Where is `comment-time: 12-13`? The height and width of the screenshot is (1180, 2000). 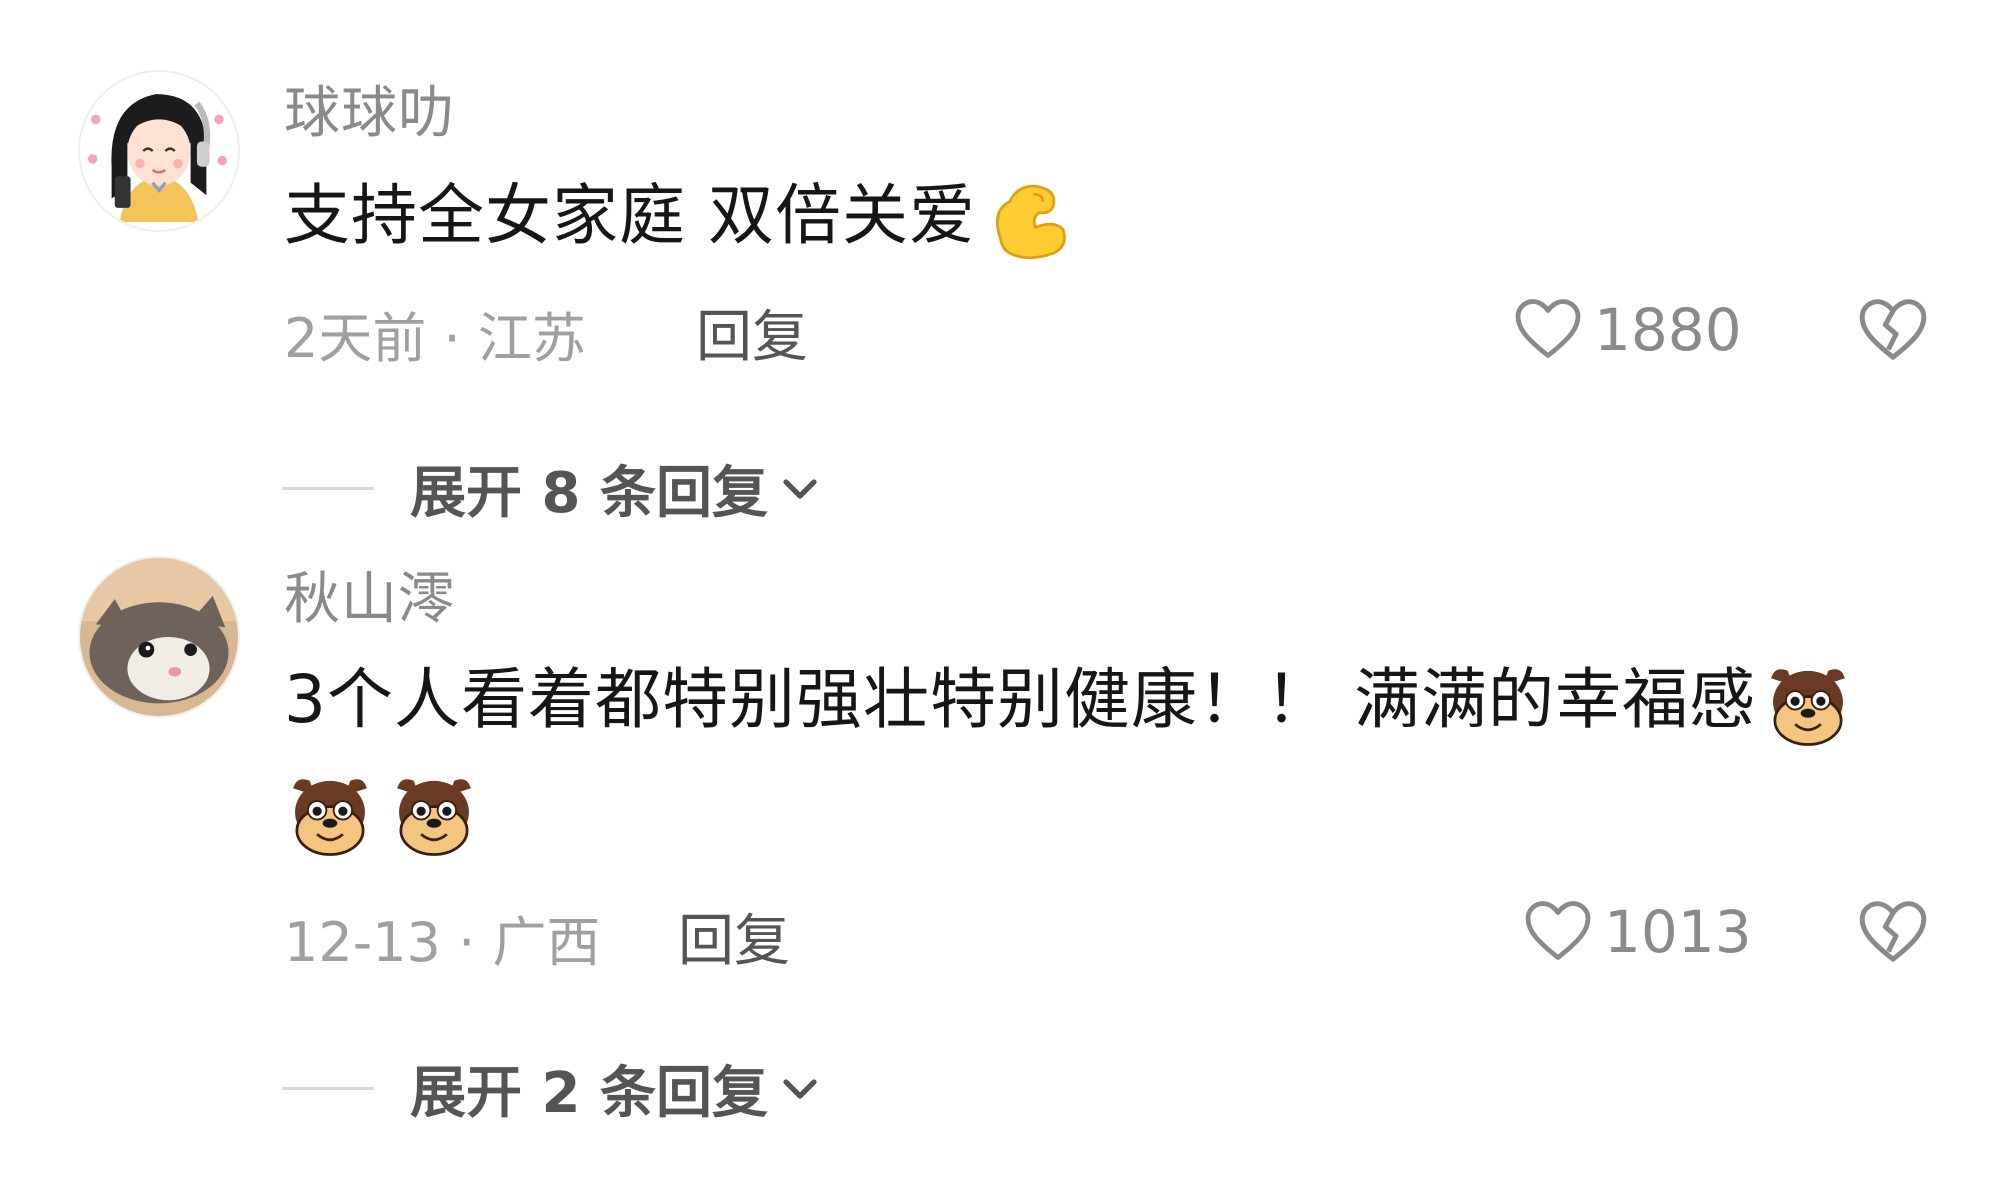 comment-time: 12-13 is located at coordinates (362, 942).